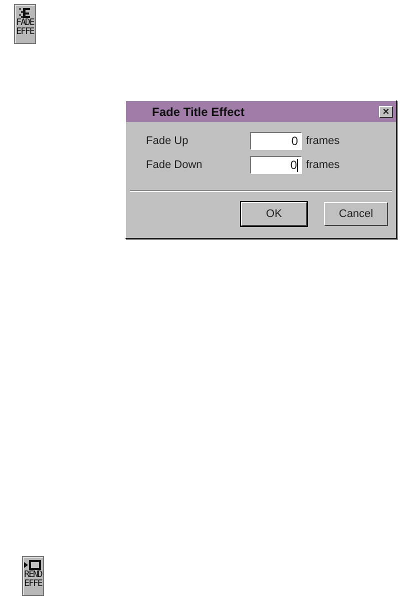 This screenshot has width=400, height=598. I want to click on desktop-icon: FADE EFFE, so click(25, 24).